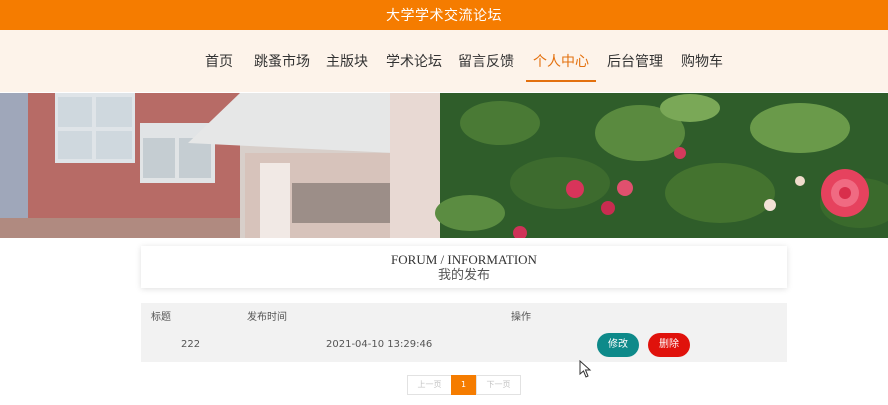 This screenshot has width=888, height=405. What do you see at coordinates (414, 62) in the screenshot?
I see `nav-item-academic-forum: 学术论坛` at bounding box center [414, 62].